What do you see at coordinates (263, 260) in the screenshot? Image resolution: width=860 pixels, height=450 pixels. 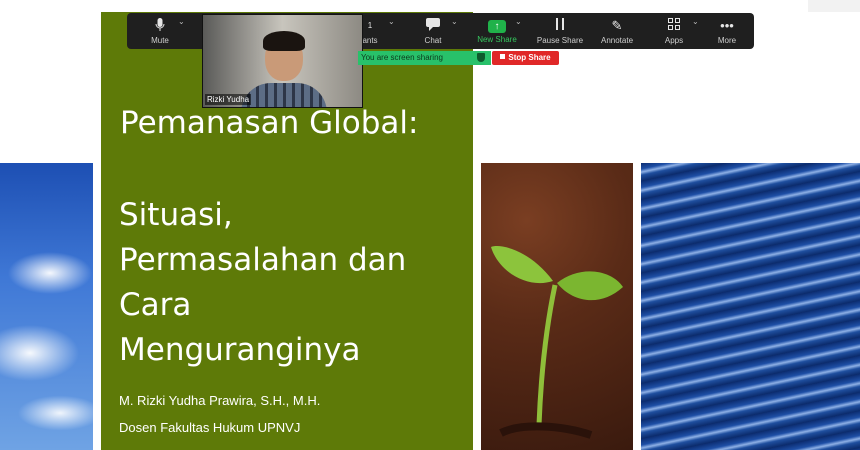 I see `subtitle-line: Permasalahan dan` at bounding box center [263, 260].